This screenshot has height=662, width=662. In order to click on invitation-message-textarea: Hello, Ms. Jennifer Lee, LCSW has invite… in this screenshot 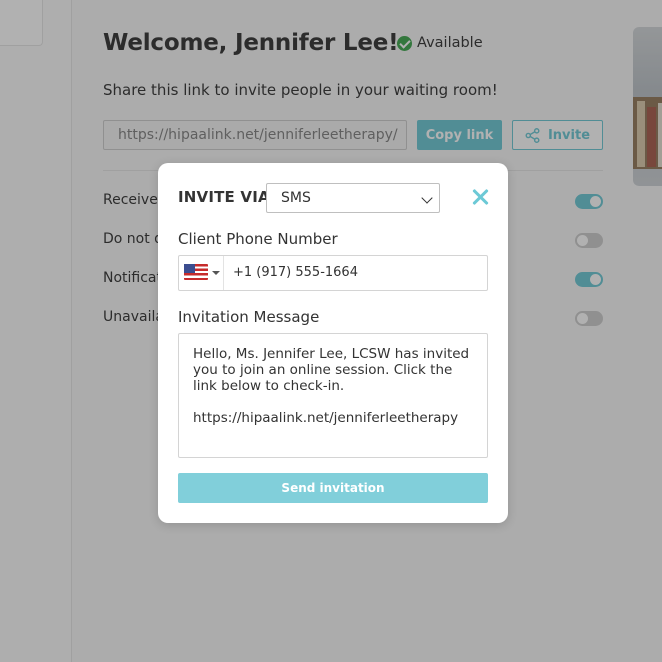, I will do `click(333, 395)`.